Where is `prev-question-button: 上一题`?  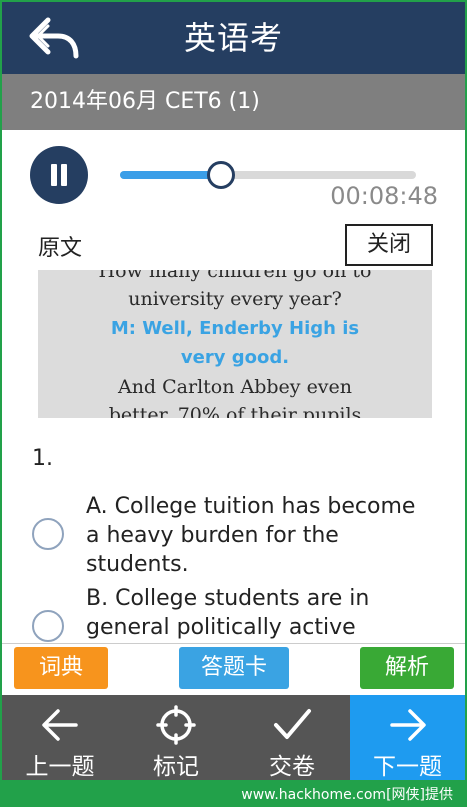
prev-question-button: 上一题 is located at coordinates (60, 737).